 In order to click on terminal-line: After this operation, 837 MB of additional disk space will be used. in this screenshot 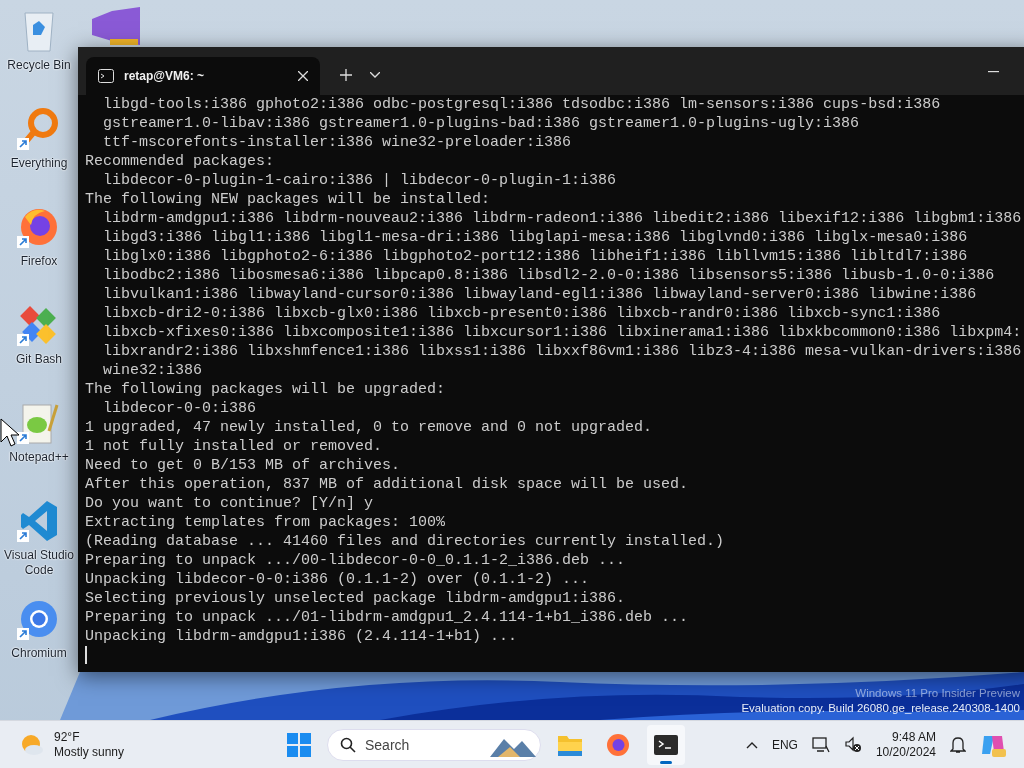, I will do `click(387, 484)`.